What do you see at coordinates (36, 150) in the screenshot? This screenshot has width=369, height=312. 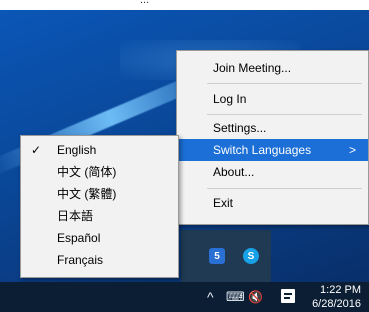 I see `checkmark-icon: ✓` at bounding box center [36, 150].